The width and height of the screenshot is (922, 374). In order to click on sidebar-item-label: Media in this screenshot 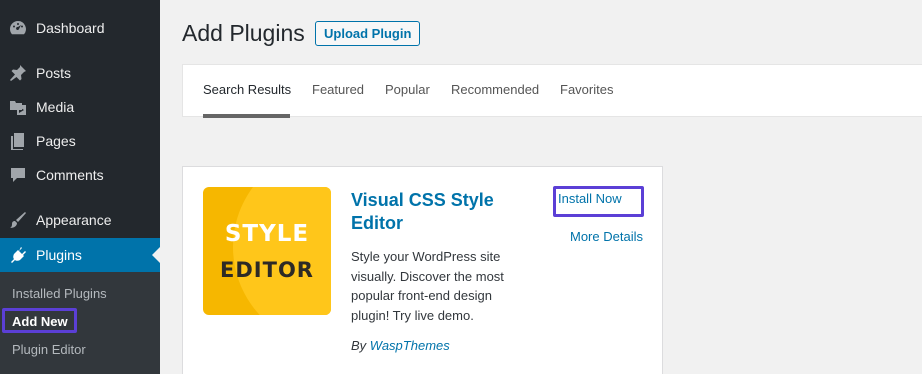, I will do `click(55, 107)`.